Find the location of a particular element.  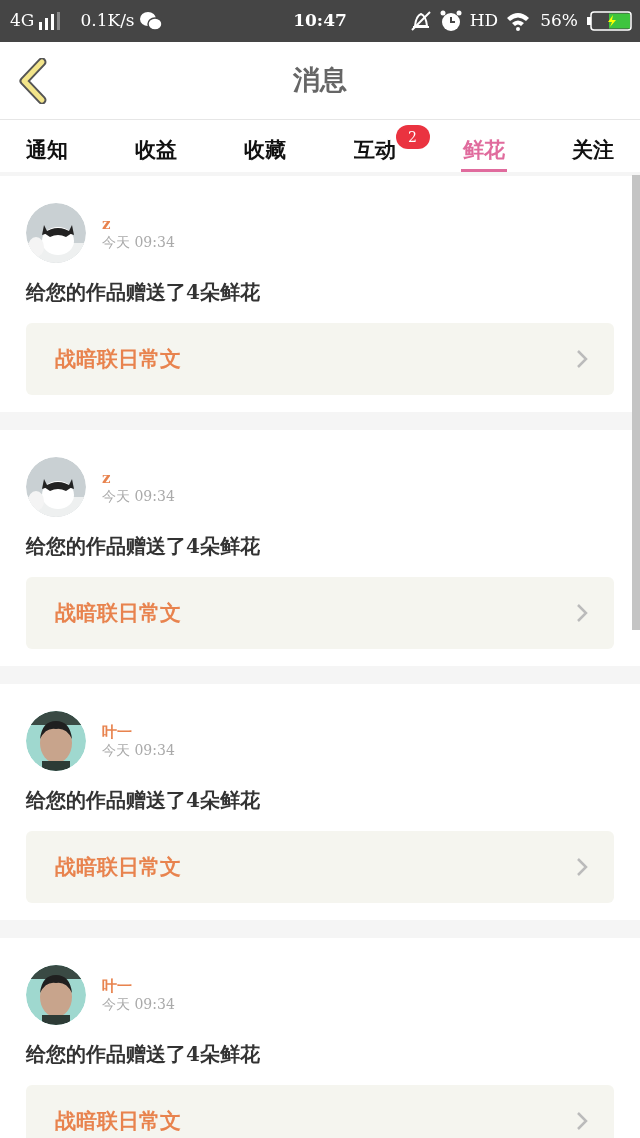

unread-count-badge: 2 is located at coordinates (412, 136).